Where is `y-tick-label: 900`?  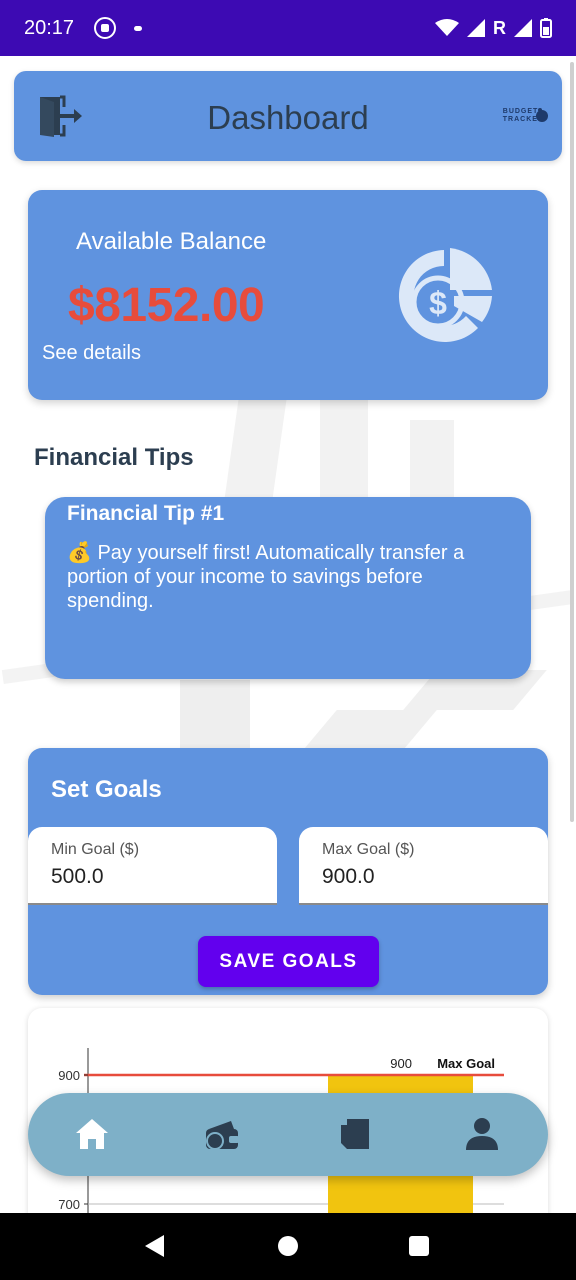 y-tick-label: 900 is located at coordinates (69, 1075).